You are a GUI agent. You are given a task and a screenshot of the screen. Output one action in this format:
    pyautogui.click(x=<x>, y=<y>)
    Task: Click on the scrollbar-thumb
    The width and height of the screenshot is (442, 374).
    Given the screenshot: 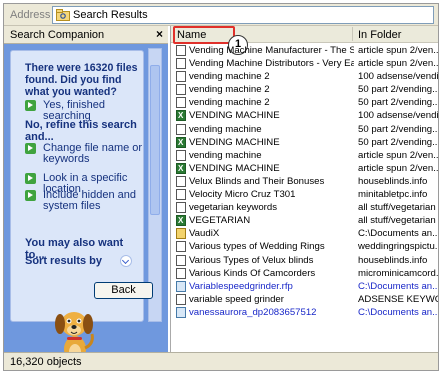 What is the action you would take?
    pyautogui.click(x=155, y=140)
    